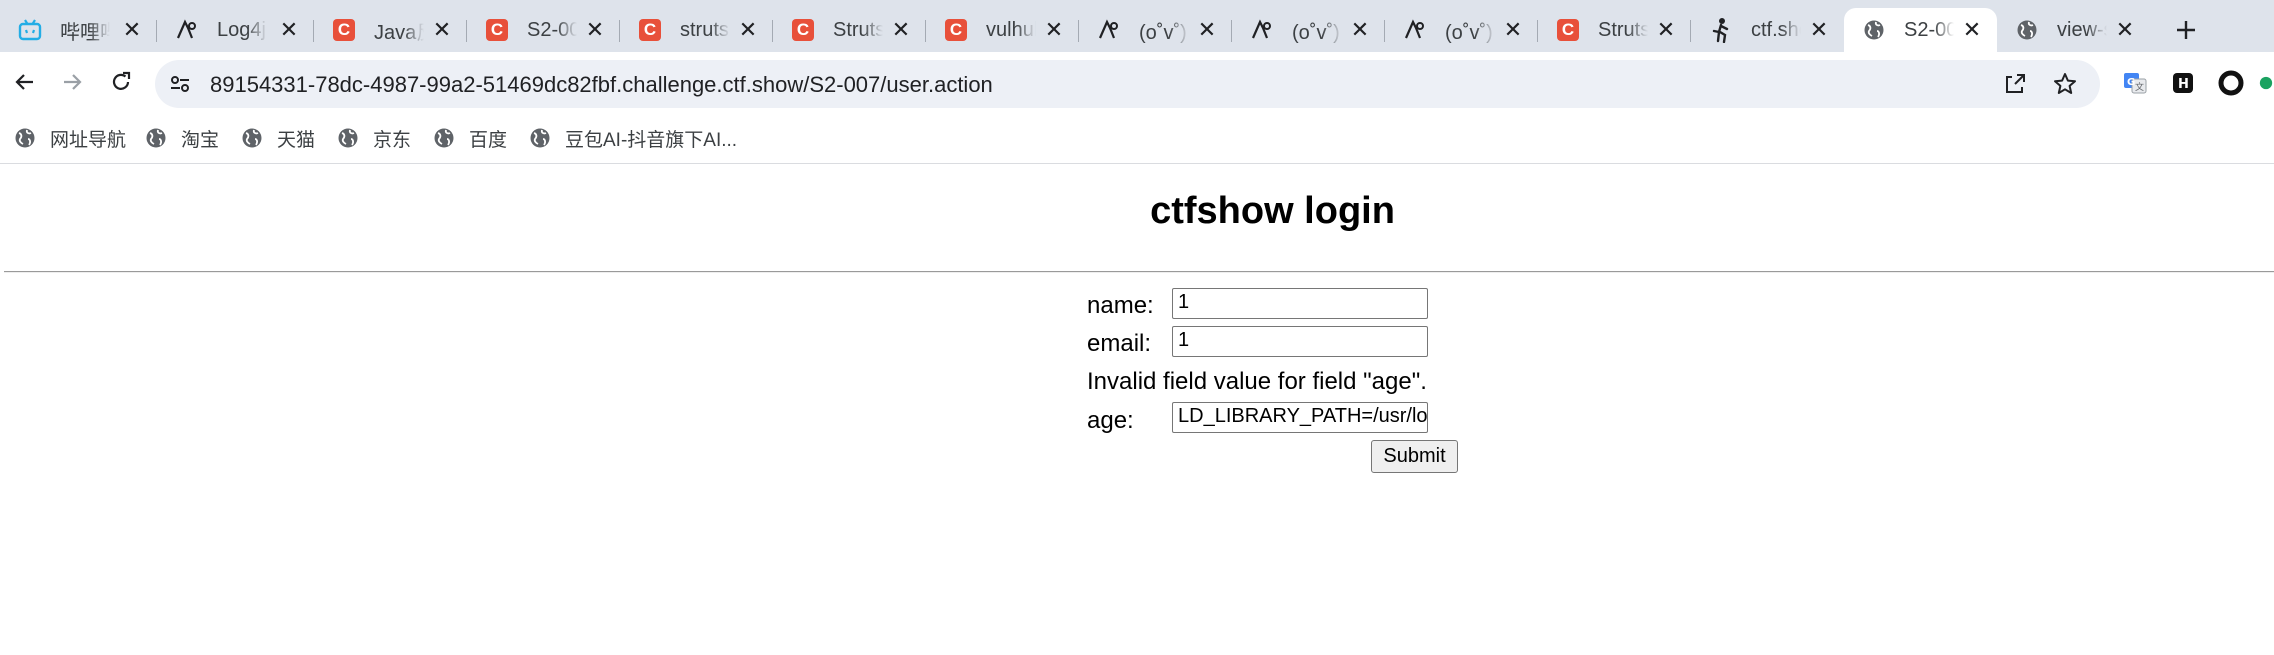 This screenshot has height=655, width=2274. What do you see at coordinates (1110, 420) in the screenshot?
I see `age-label: age:` at bounding box center [1110, 420].